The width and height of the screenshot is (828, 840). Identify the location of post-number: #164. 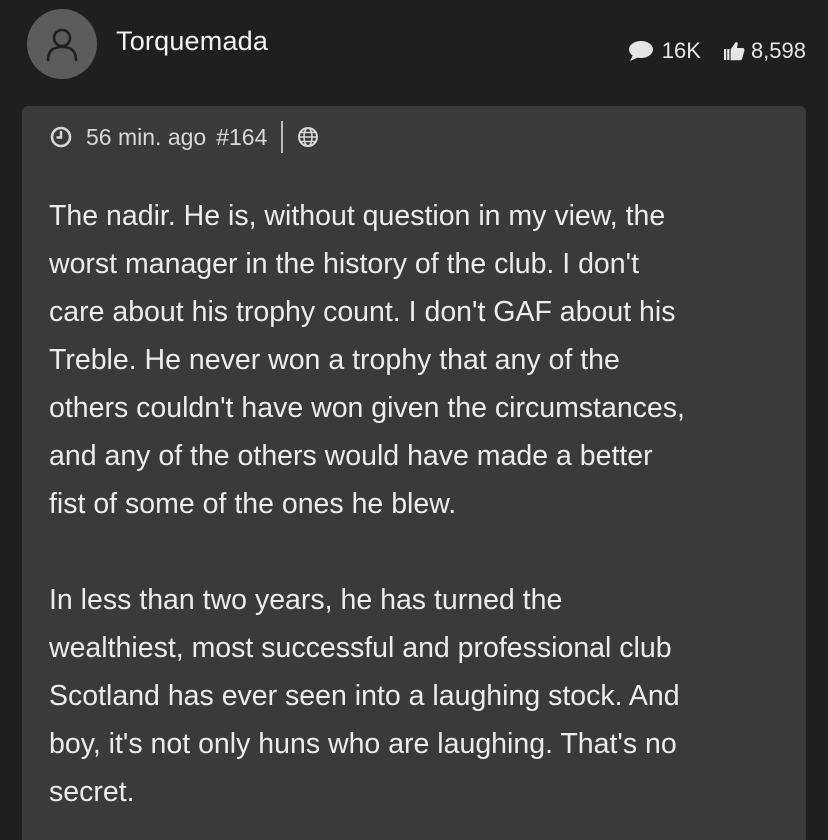
(241, 137).